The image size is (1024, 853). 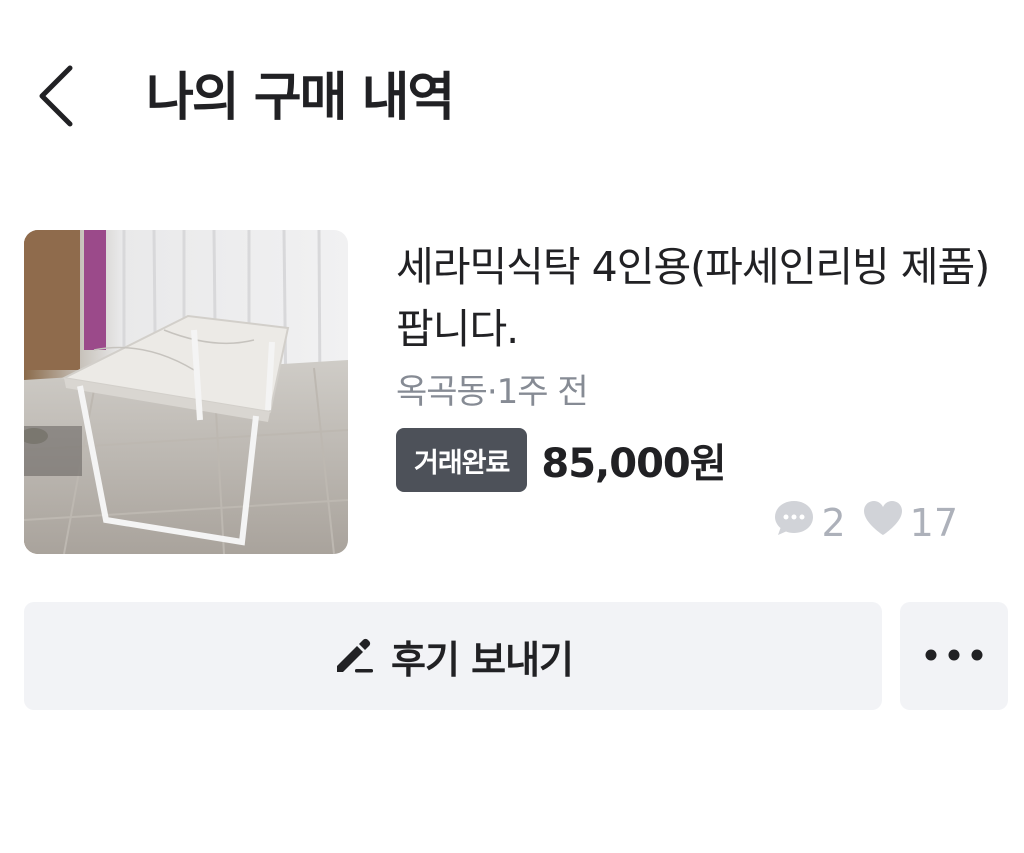 I want to click on item-meta: 옥곡동·1주 전, so click(x=696, y=392).